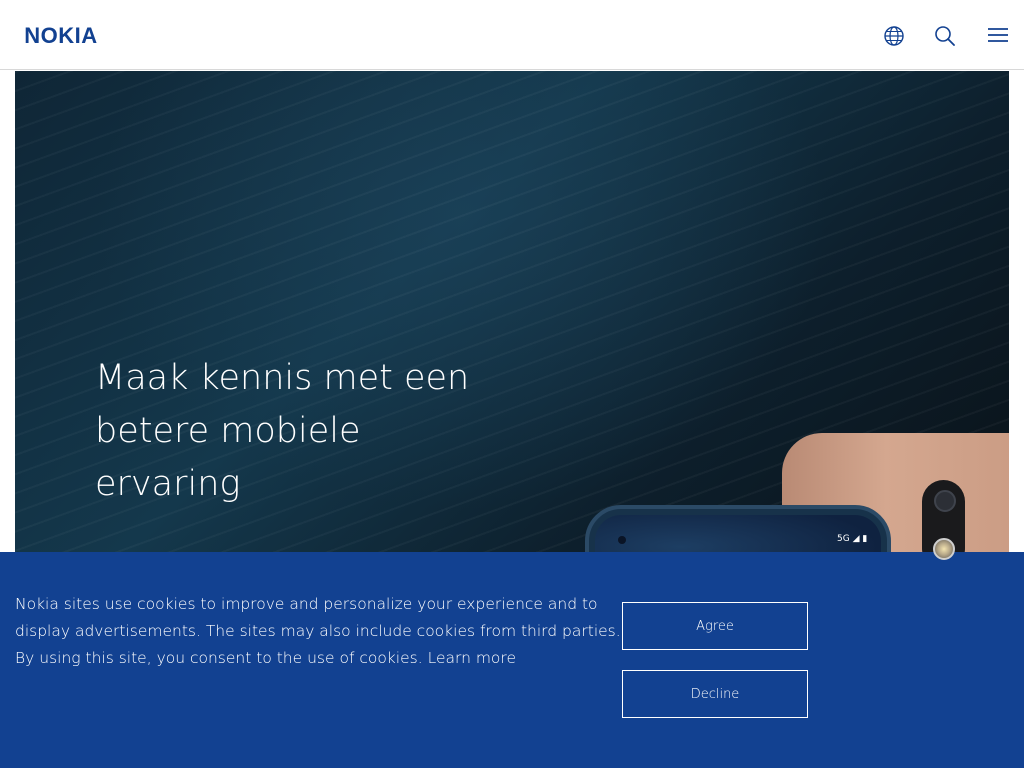  I want to click on flash-icon, so click(943, 548).